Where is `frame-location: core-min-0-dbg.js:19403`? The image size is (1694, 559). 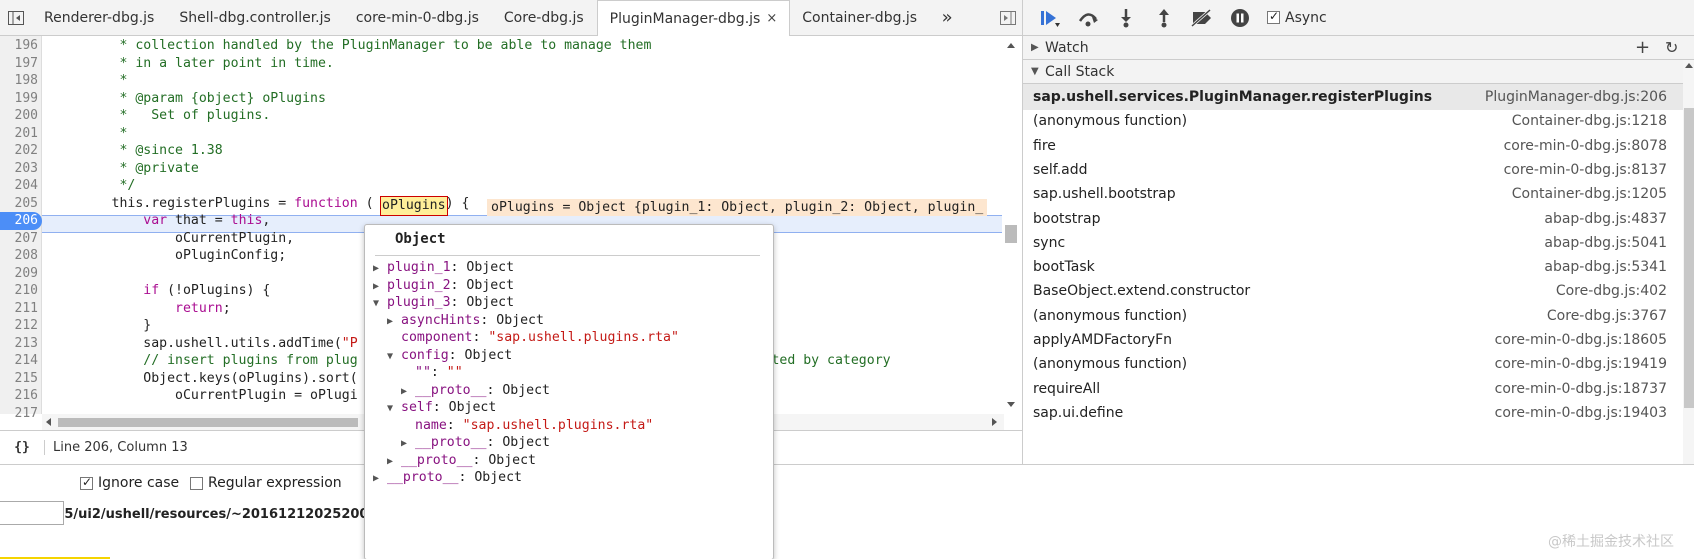 frame-location: core-min-0-dbg.js:19403 is located at coordinates (1581, 413).